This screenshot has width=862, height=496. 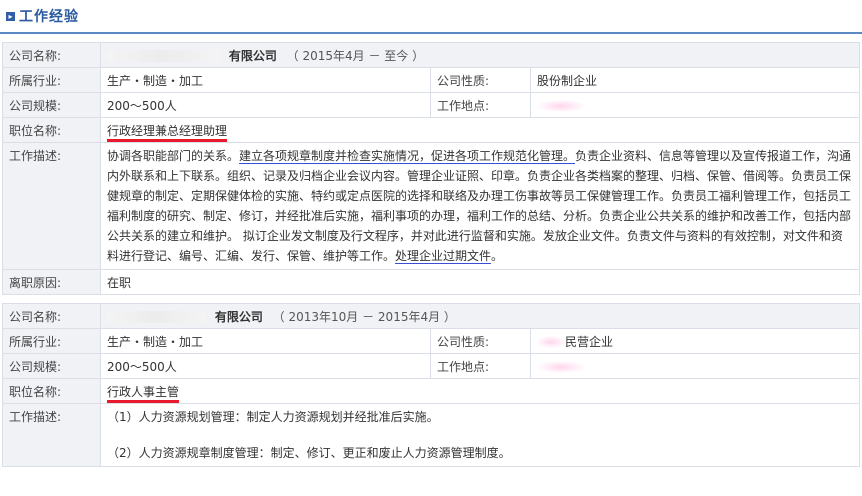 I want to click on employment-period: （ 2015年4月 － 至今 ）, so click(x=355, y=55).